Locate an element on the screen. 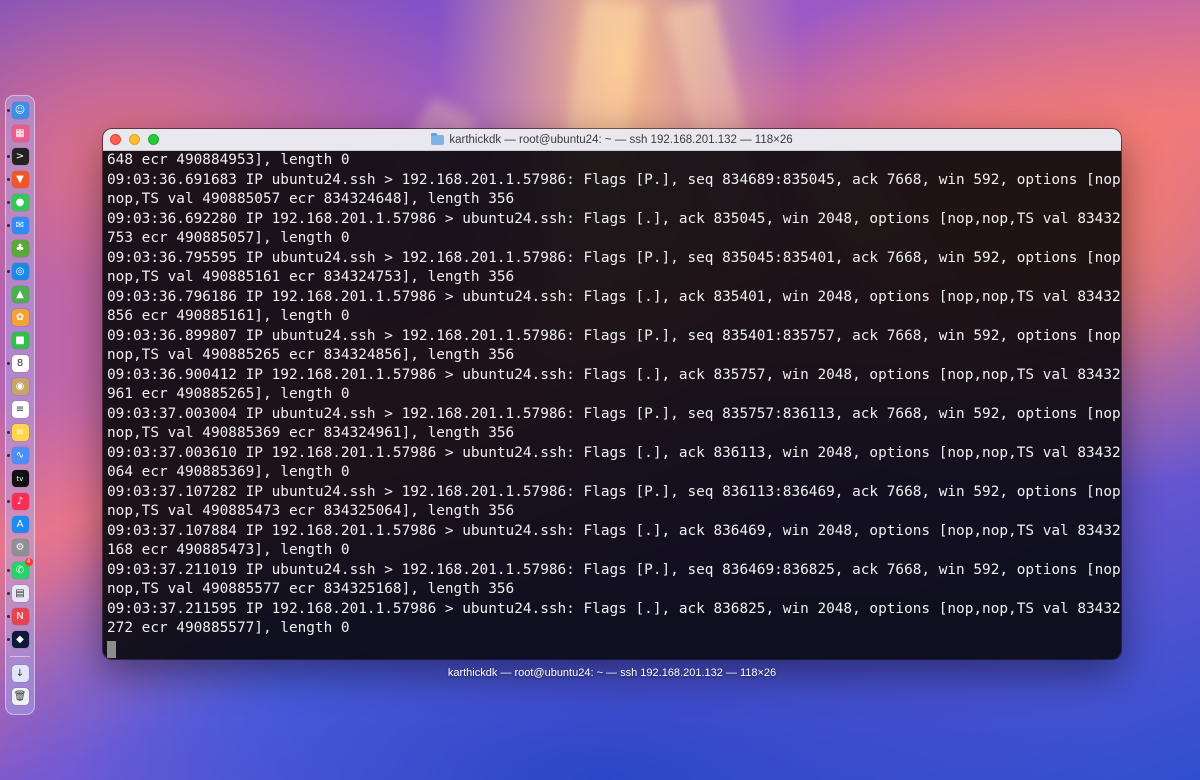  finder-icon: ☺ is located at coordinates (17, 110).